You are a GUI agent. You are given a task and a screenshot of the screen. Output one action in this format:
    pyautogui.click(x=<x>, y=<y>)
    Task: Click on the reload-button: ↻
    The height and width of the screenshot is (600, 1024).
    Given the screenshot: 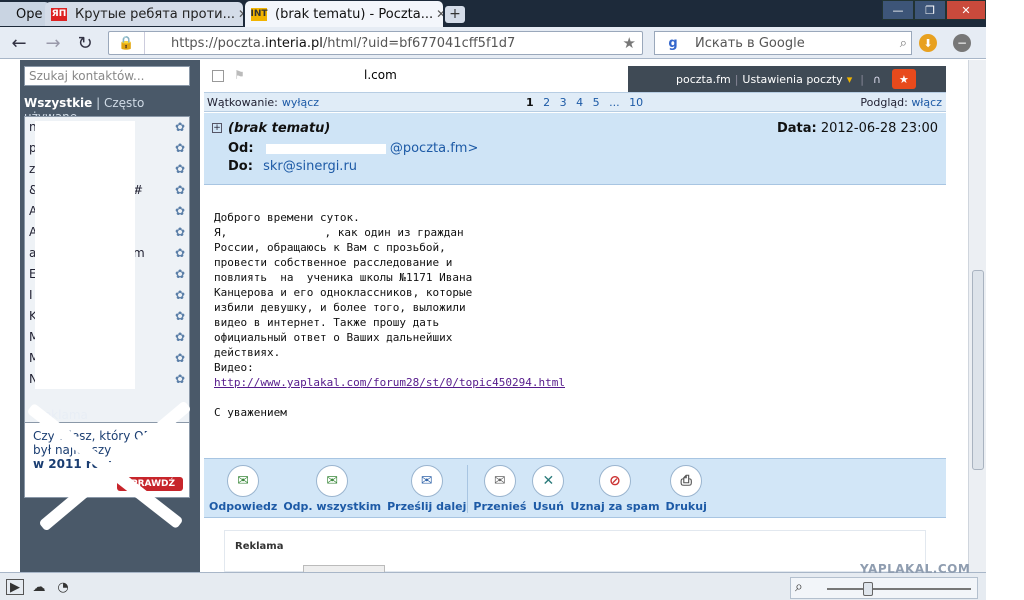 What is the action you would take?
    pyautogui.click(x=85, y=43)
    